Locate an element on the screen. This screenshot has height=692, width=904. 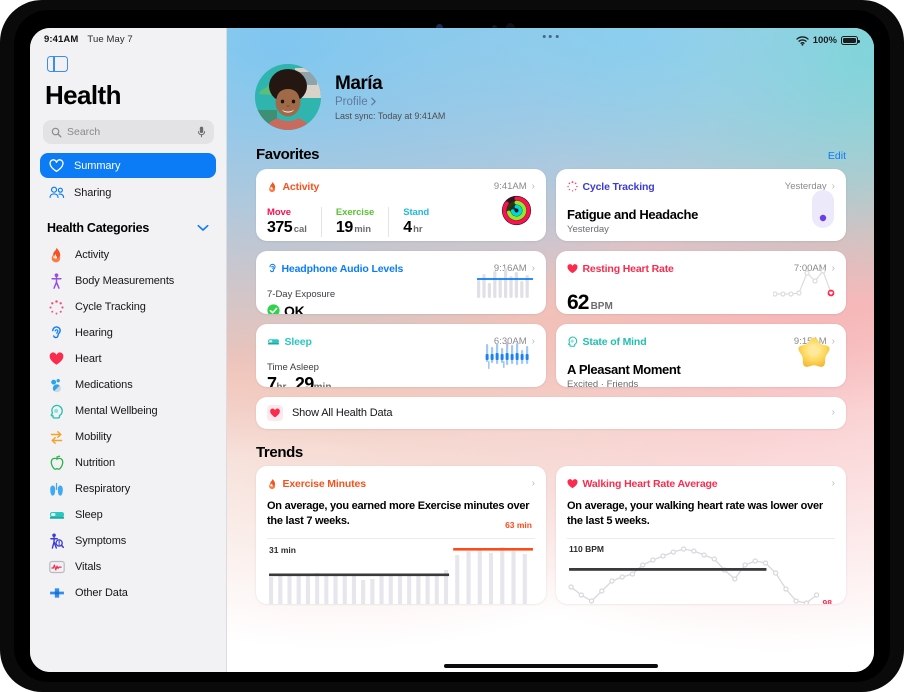
exercise-minutes-chart: 31 min 63 min is located at coordinates (401, 562).